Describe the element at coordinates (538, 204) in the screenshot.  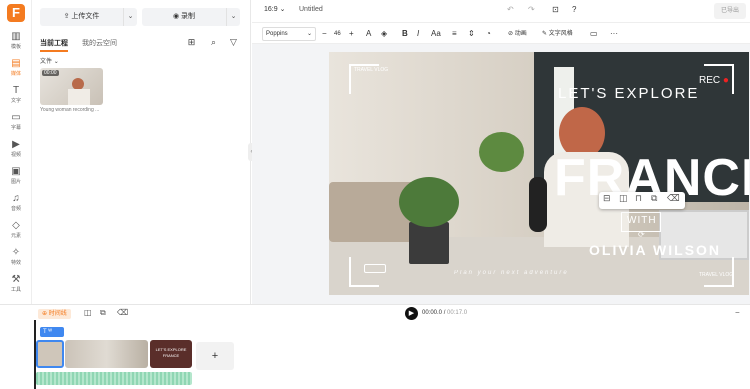
I see `microphone` at that location.